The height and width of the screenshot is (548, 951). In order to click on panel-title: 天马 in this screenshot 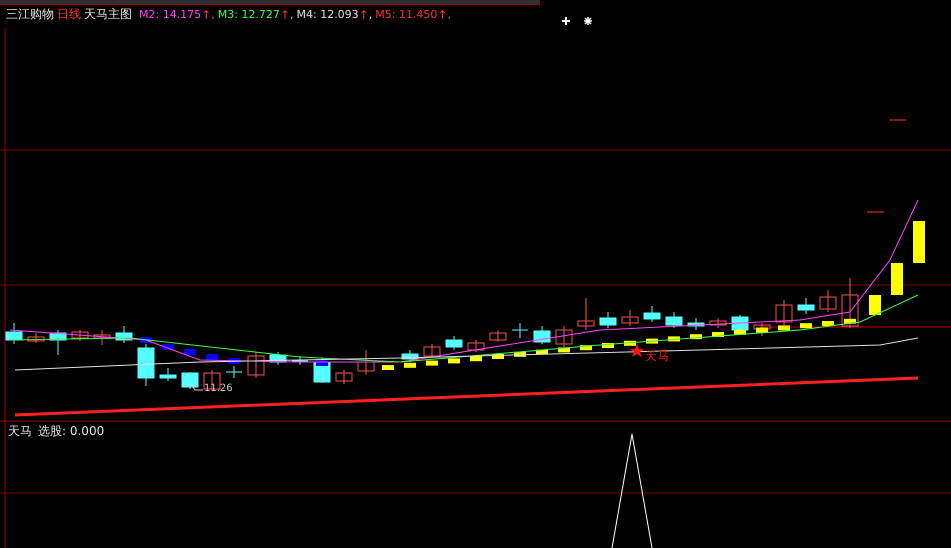, I will do `click(20, 431)`.